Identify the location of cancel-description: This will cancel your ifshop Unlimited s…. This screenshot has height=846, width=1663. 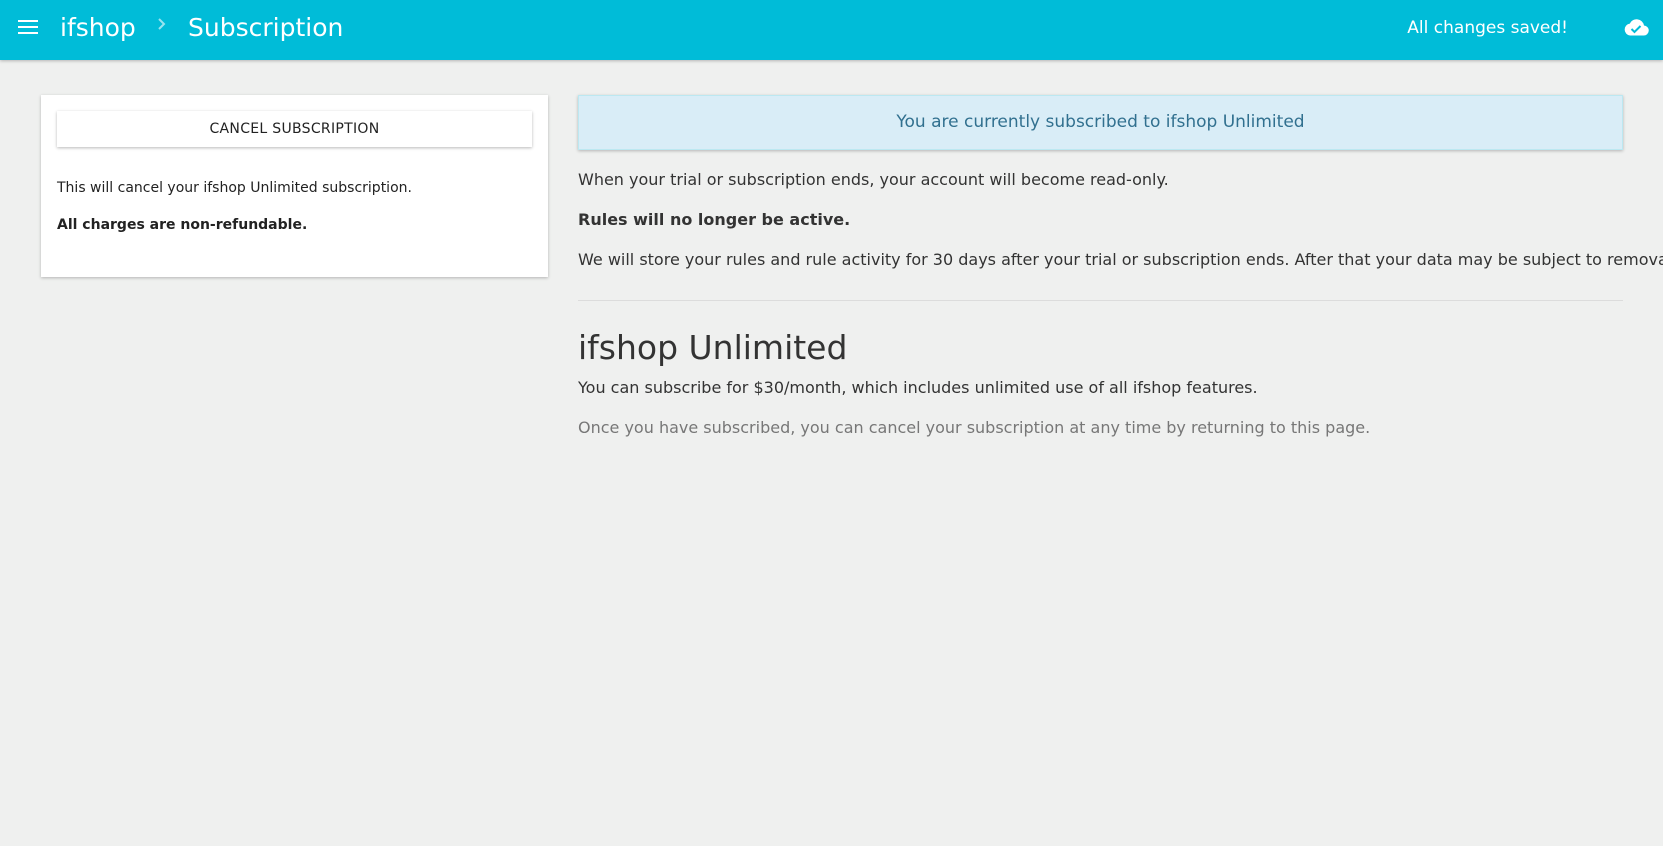
(234, 188).